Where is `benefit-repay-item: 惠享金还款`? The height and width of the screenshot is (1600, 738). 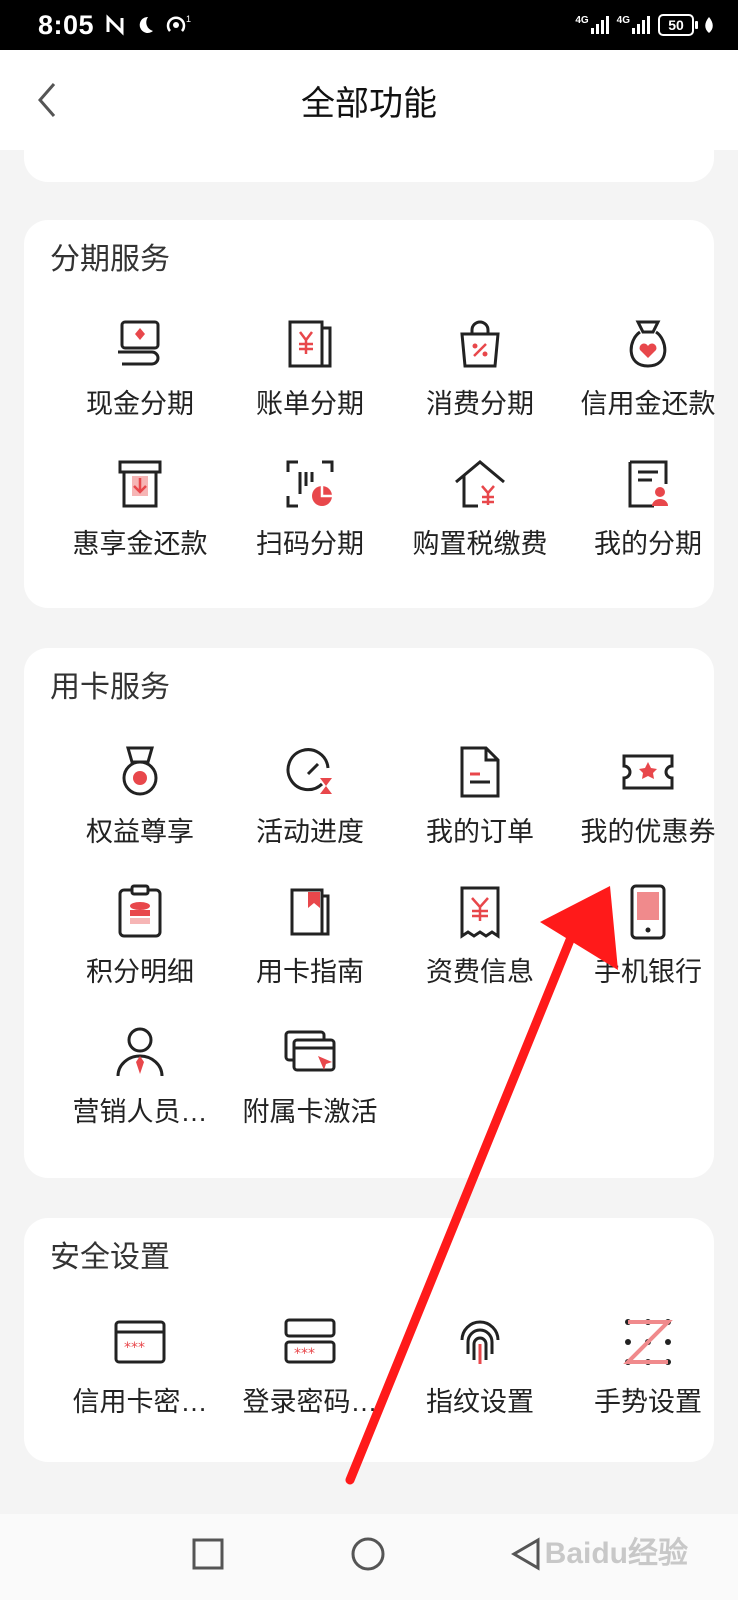 benefit-repay-item: 惠享金还款 is located at coordinates (140, 526).